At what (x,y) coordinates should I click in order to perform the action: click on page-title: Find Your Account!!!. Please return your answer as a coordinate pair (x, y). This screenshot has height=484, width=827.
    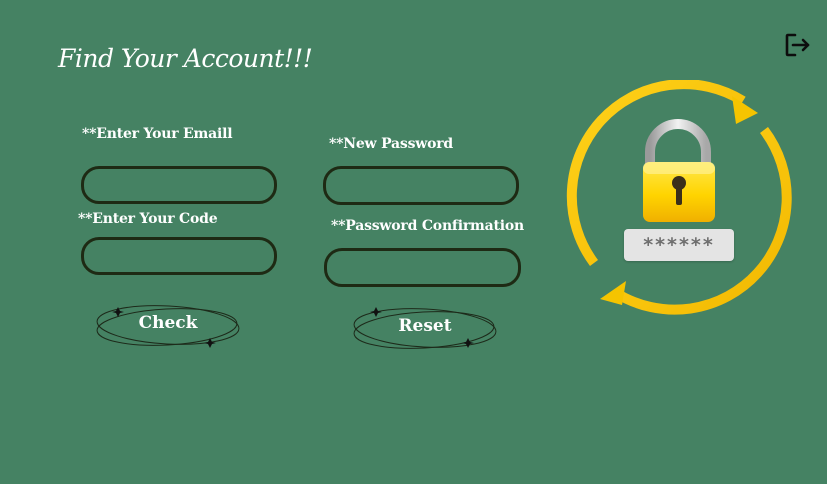
    Looking at the image, I should click on (185, 58).